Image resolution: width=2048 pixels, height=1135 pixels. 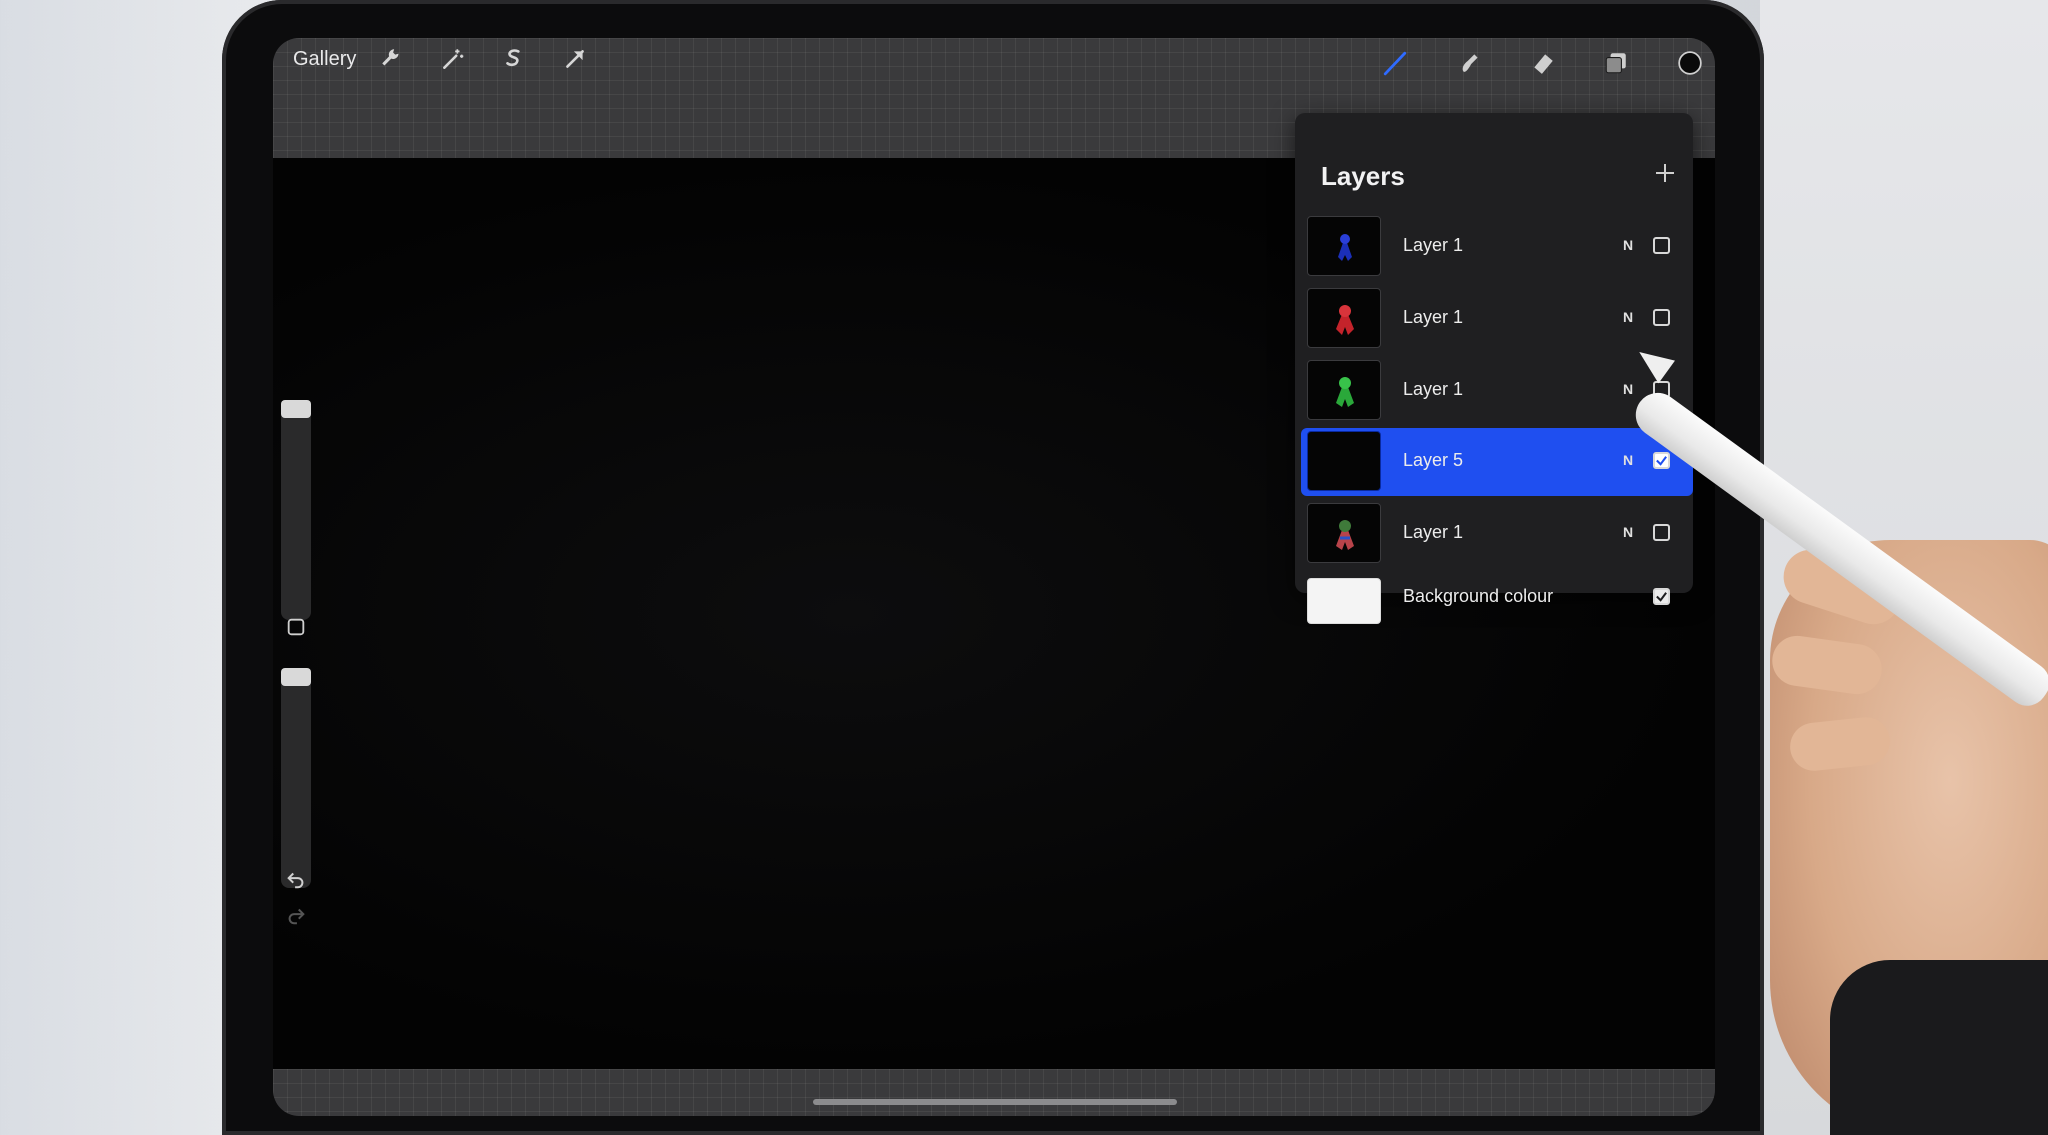 I want to click on square-icon, so click(x=296, y=627).